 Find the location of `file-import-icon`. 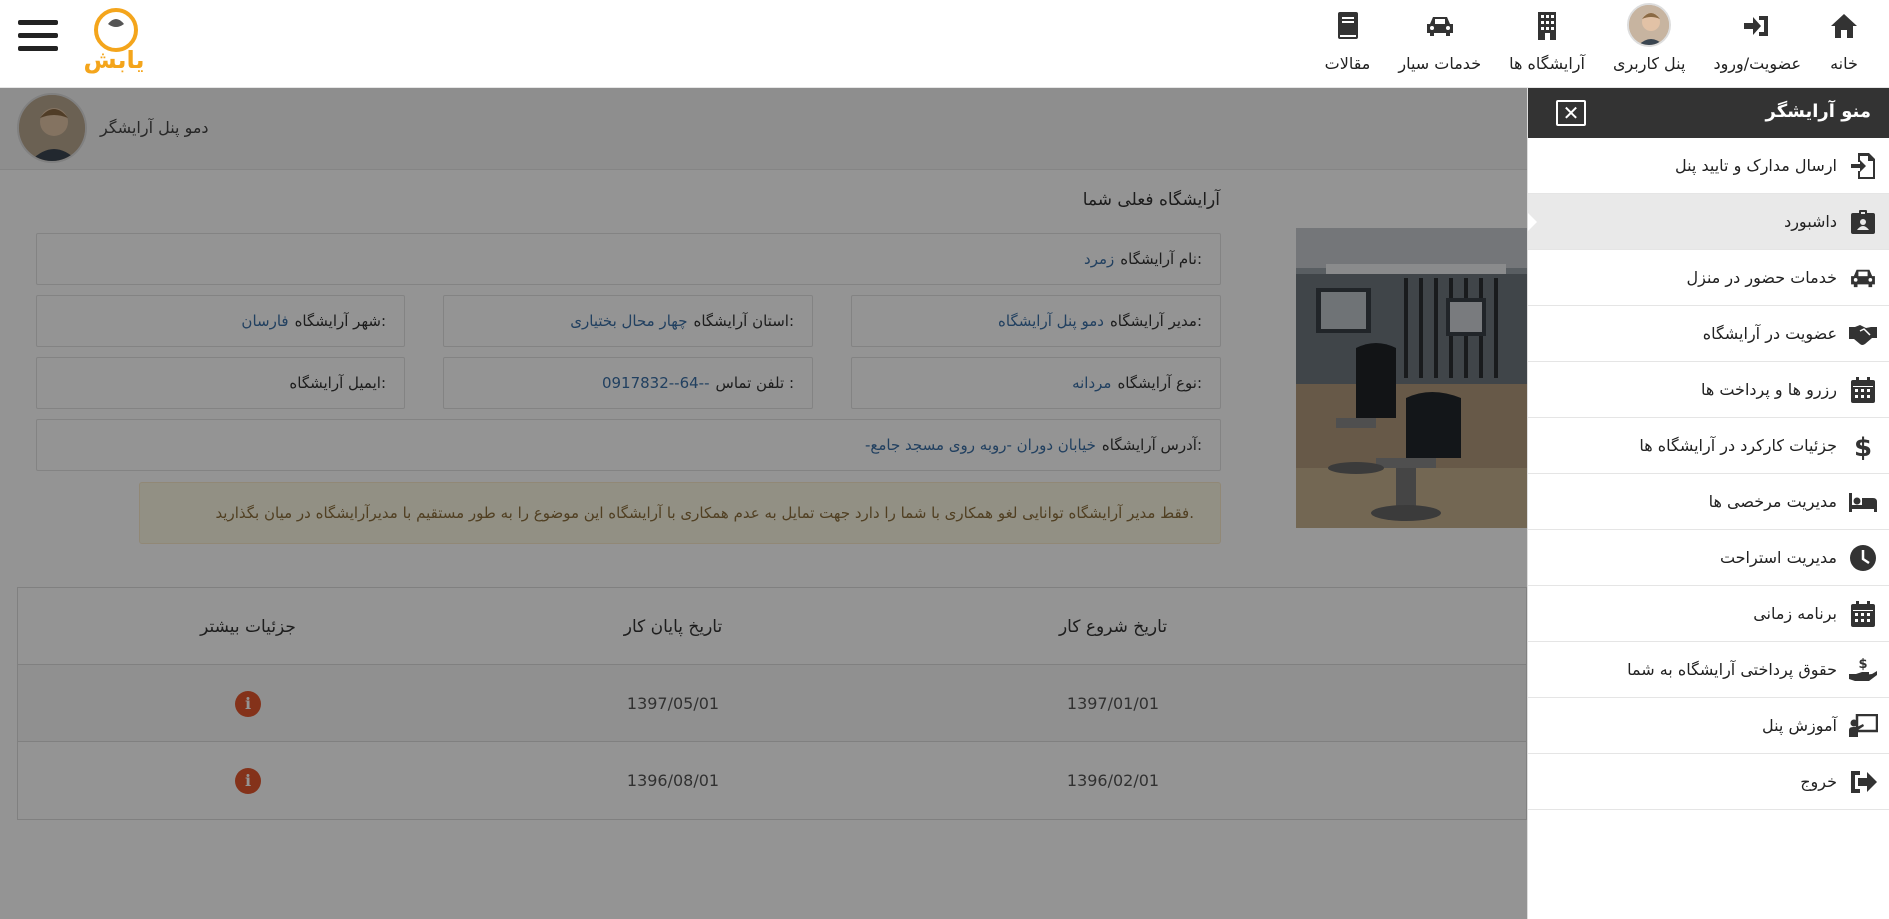

file-import-icon is located at coordinates (1863, 166).